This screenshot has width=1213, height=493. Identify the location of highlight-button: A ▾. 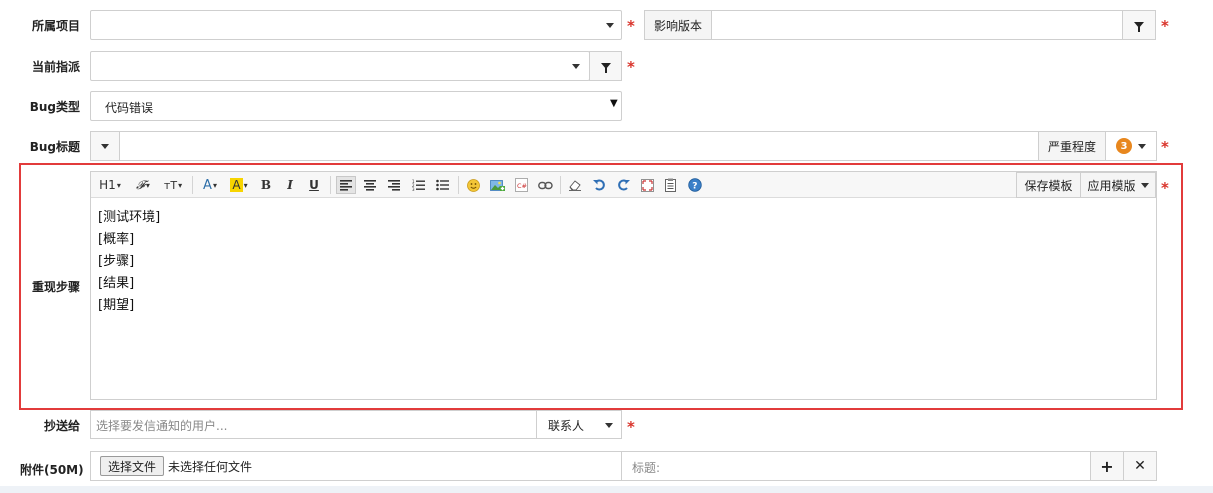
(239, 185).